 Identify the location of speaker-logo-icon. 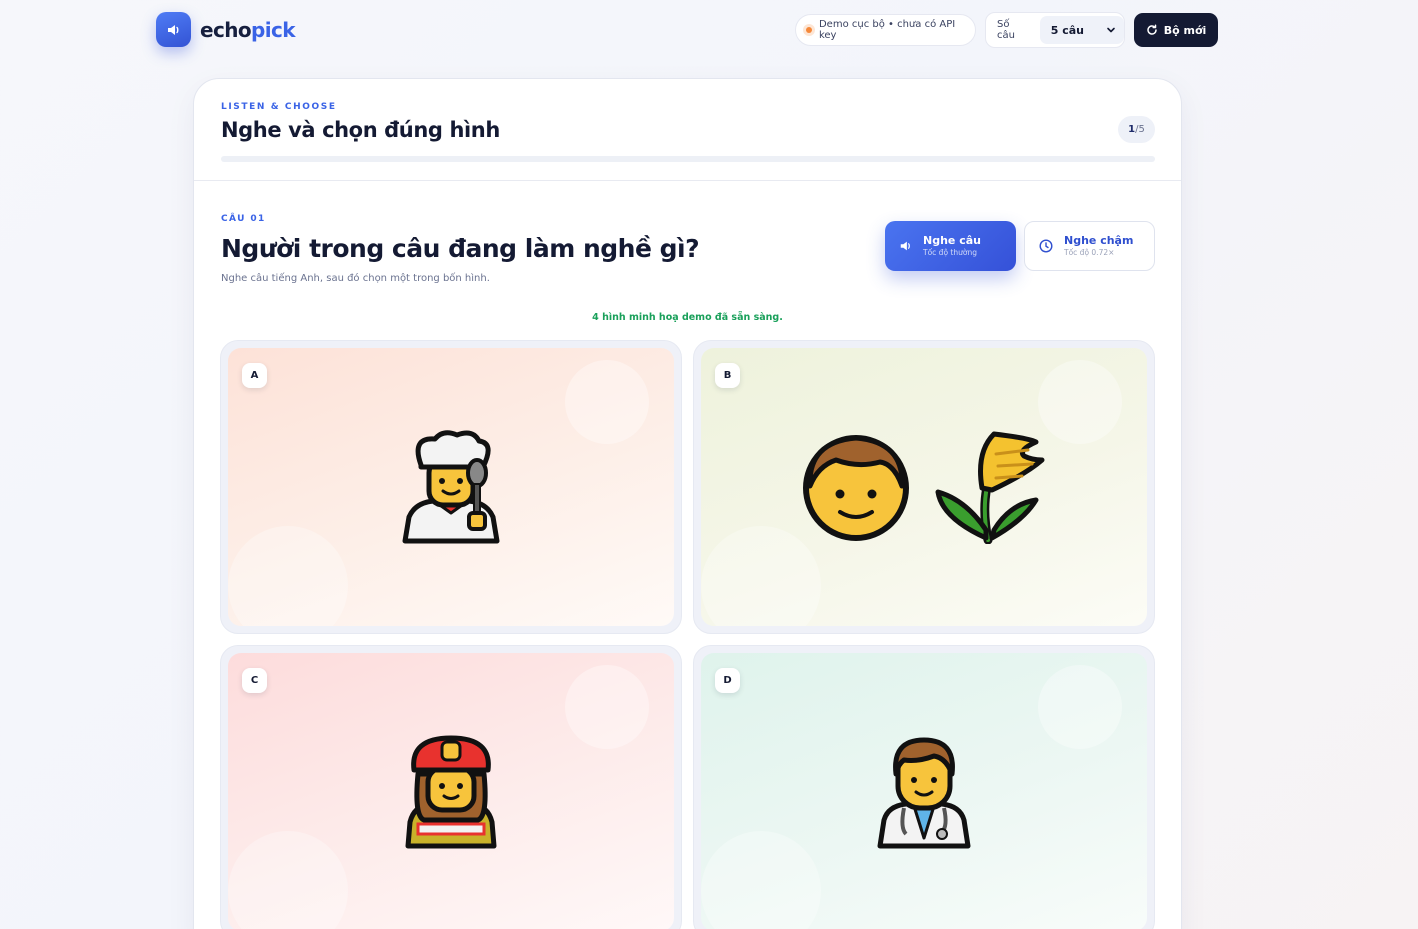
(173, 29).